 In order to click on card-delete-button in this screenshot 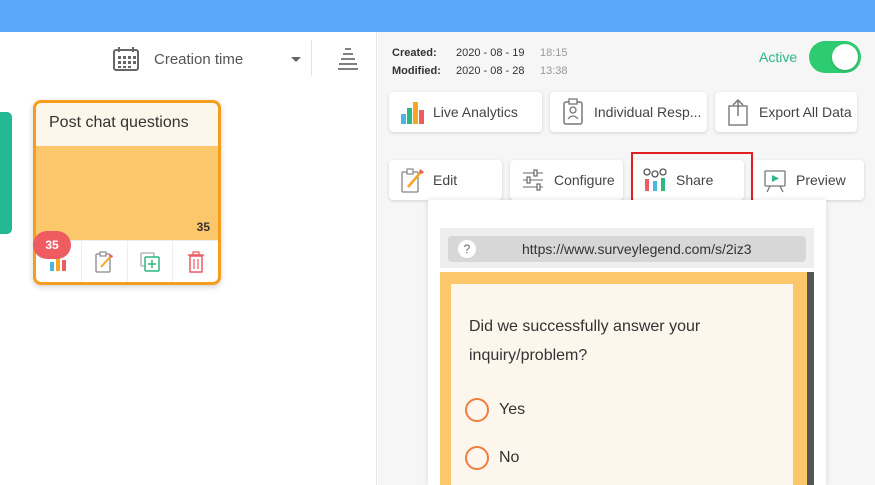, I will do `click(195, 261)`.